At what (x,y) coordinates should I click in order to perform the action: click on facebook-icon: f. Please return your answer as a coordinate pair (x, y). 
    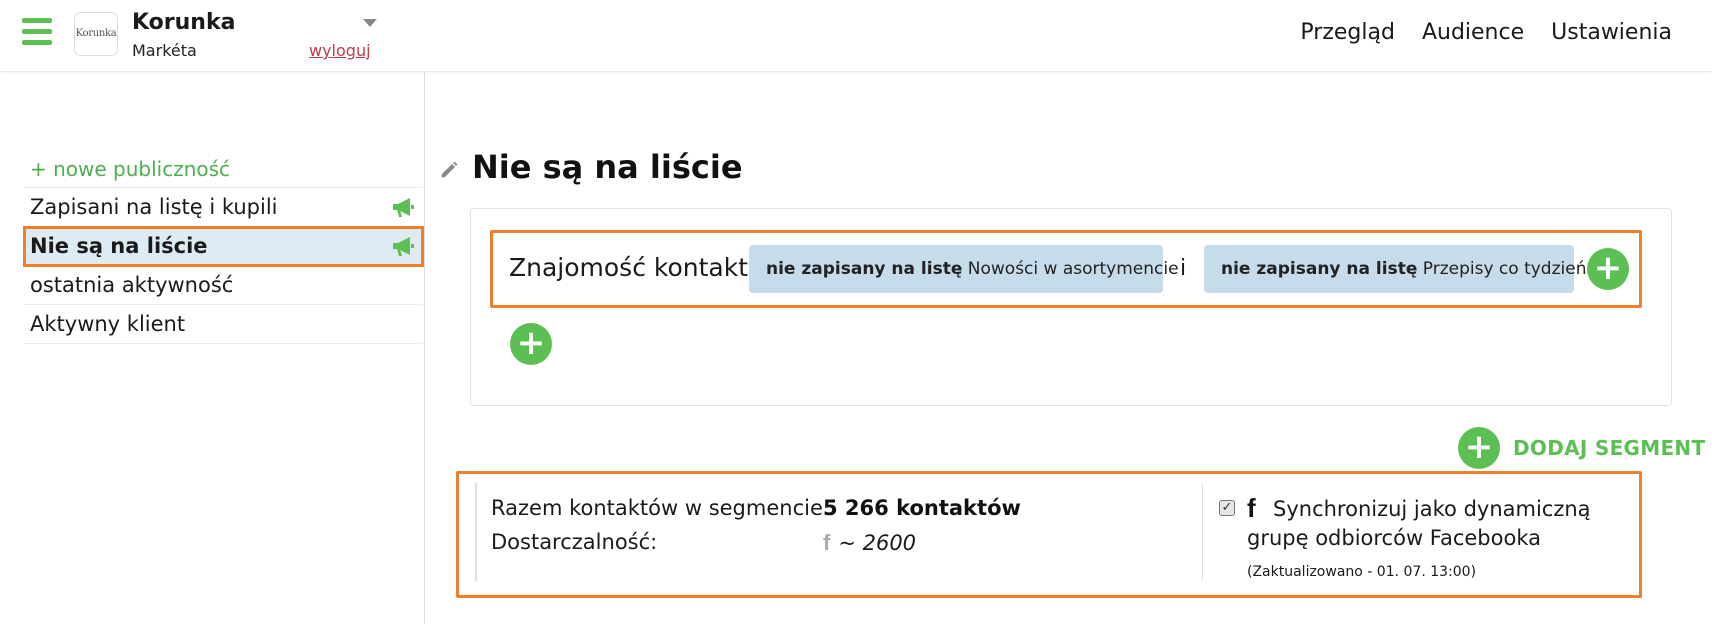
    Looking at the image, I should click on (827, 542).